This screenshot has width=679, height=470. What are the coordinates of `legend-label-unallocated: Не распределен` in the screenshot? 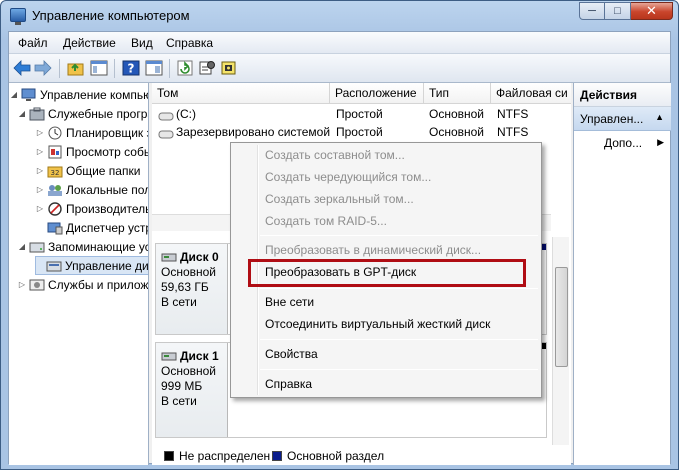 It's located at (225, 456).